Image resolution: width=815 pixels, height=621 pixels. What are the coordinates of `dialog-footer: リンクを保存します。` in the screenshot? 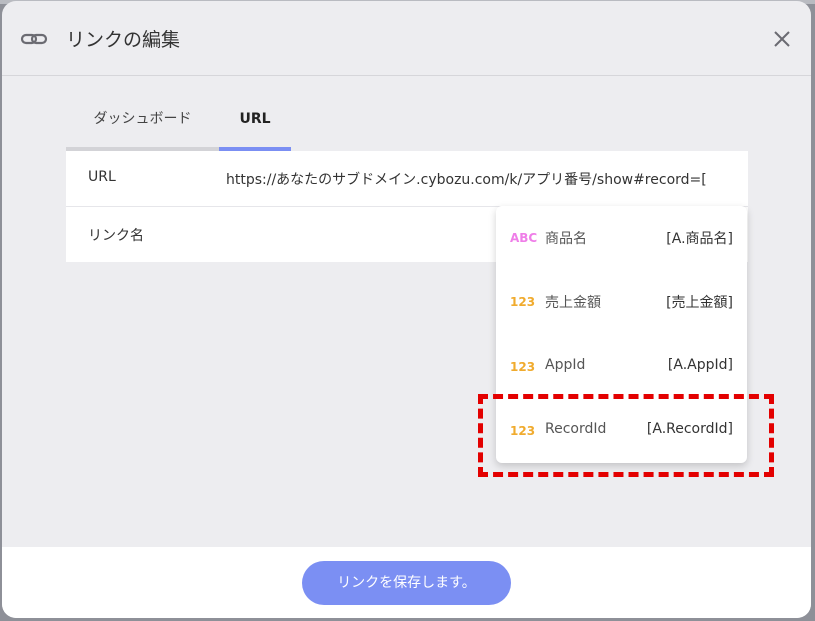 It's located at (406, 582).